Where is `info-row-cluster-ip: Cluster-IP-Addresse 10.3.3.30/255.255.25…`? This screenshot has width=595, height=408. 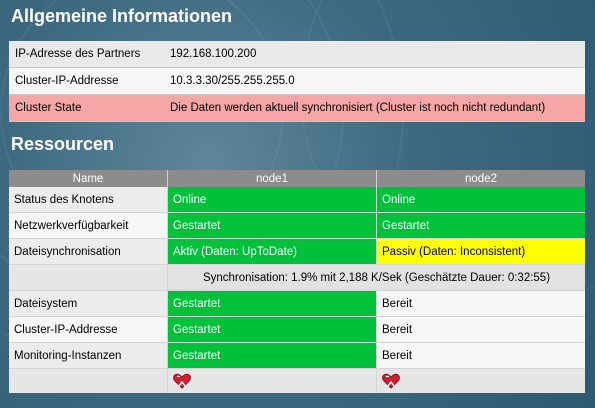
info-row-cluster-ip: Cluster-IP-Addresse 10.3.3.30/255.255.25… is located at coordinates (297, 81).